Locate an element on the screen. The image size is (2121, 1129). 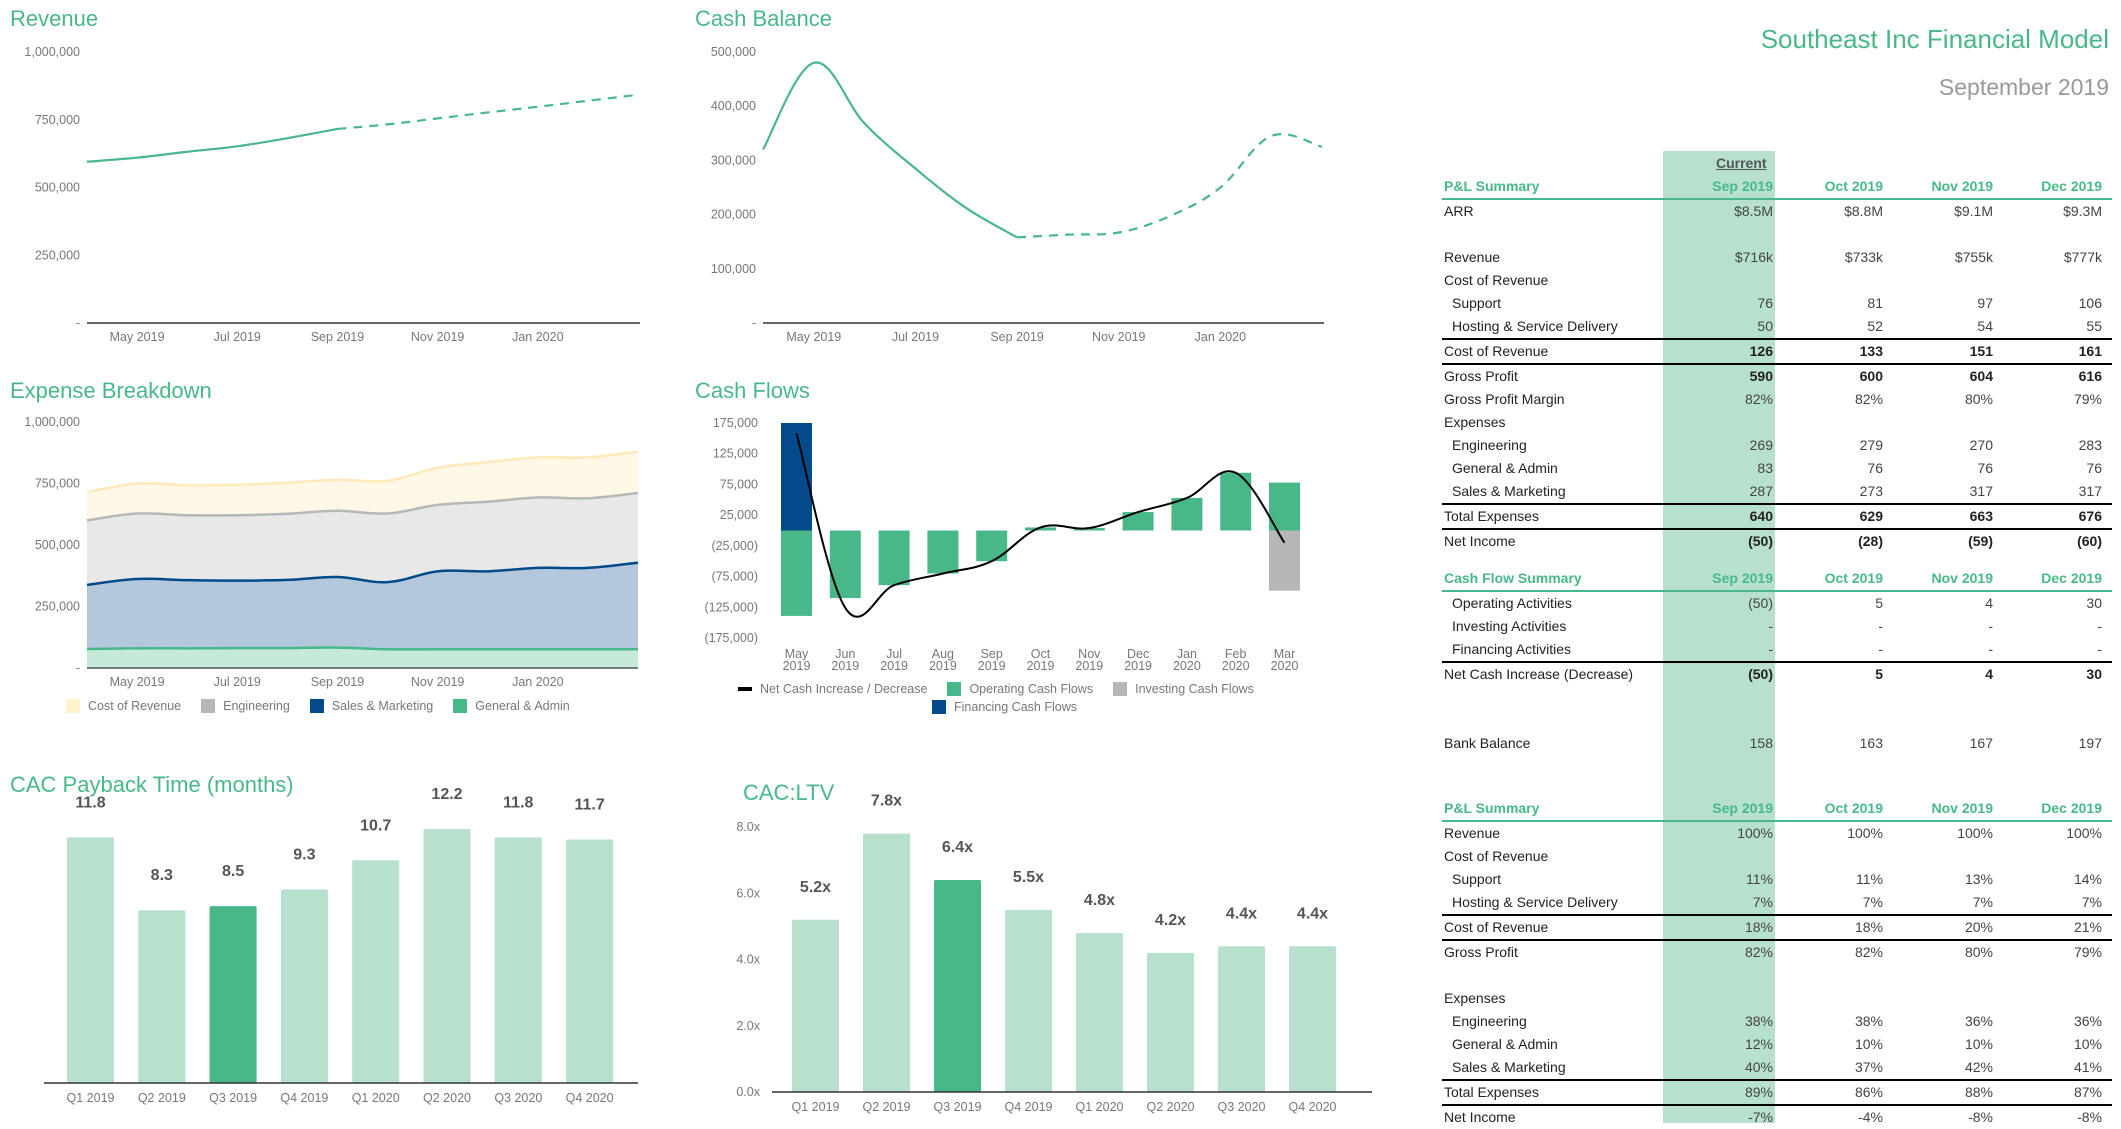
row-label: Net Income is located at coordinates (1480, 541).